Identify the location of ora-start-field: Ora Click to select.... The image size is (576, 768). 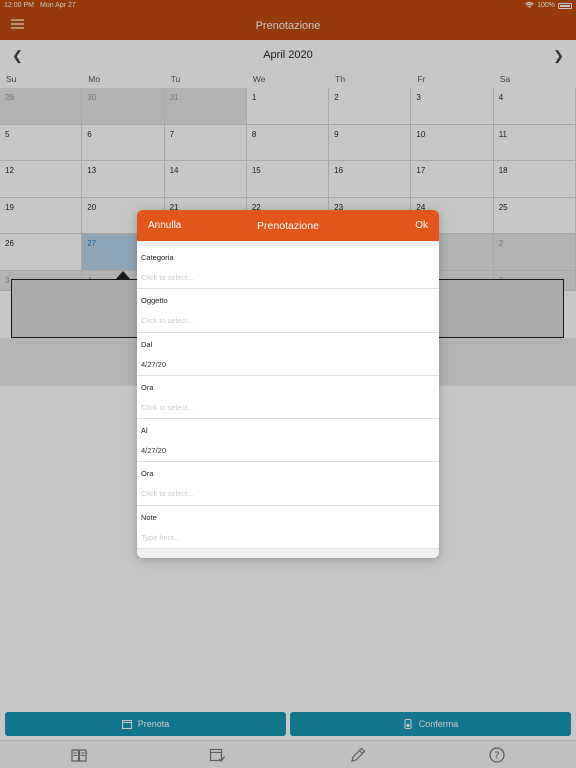
(288, 397).